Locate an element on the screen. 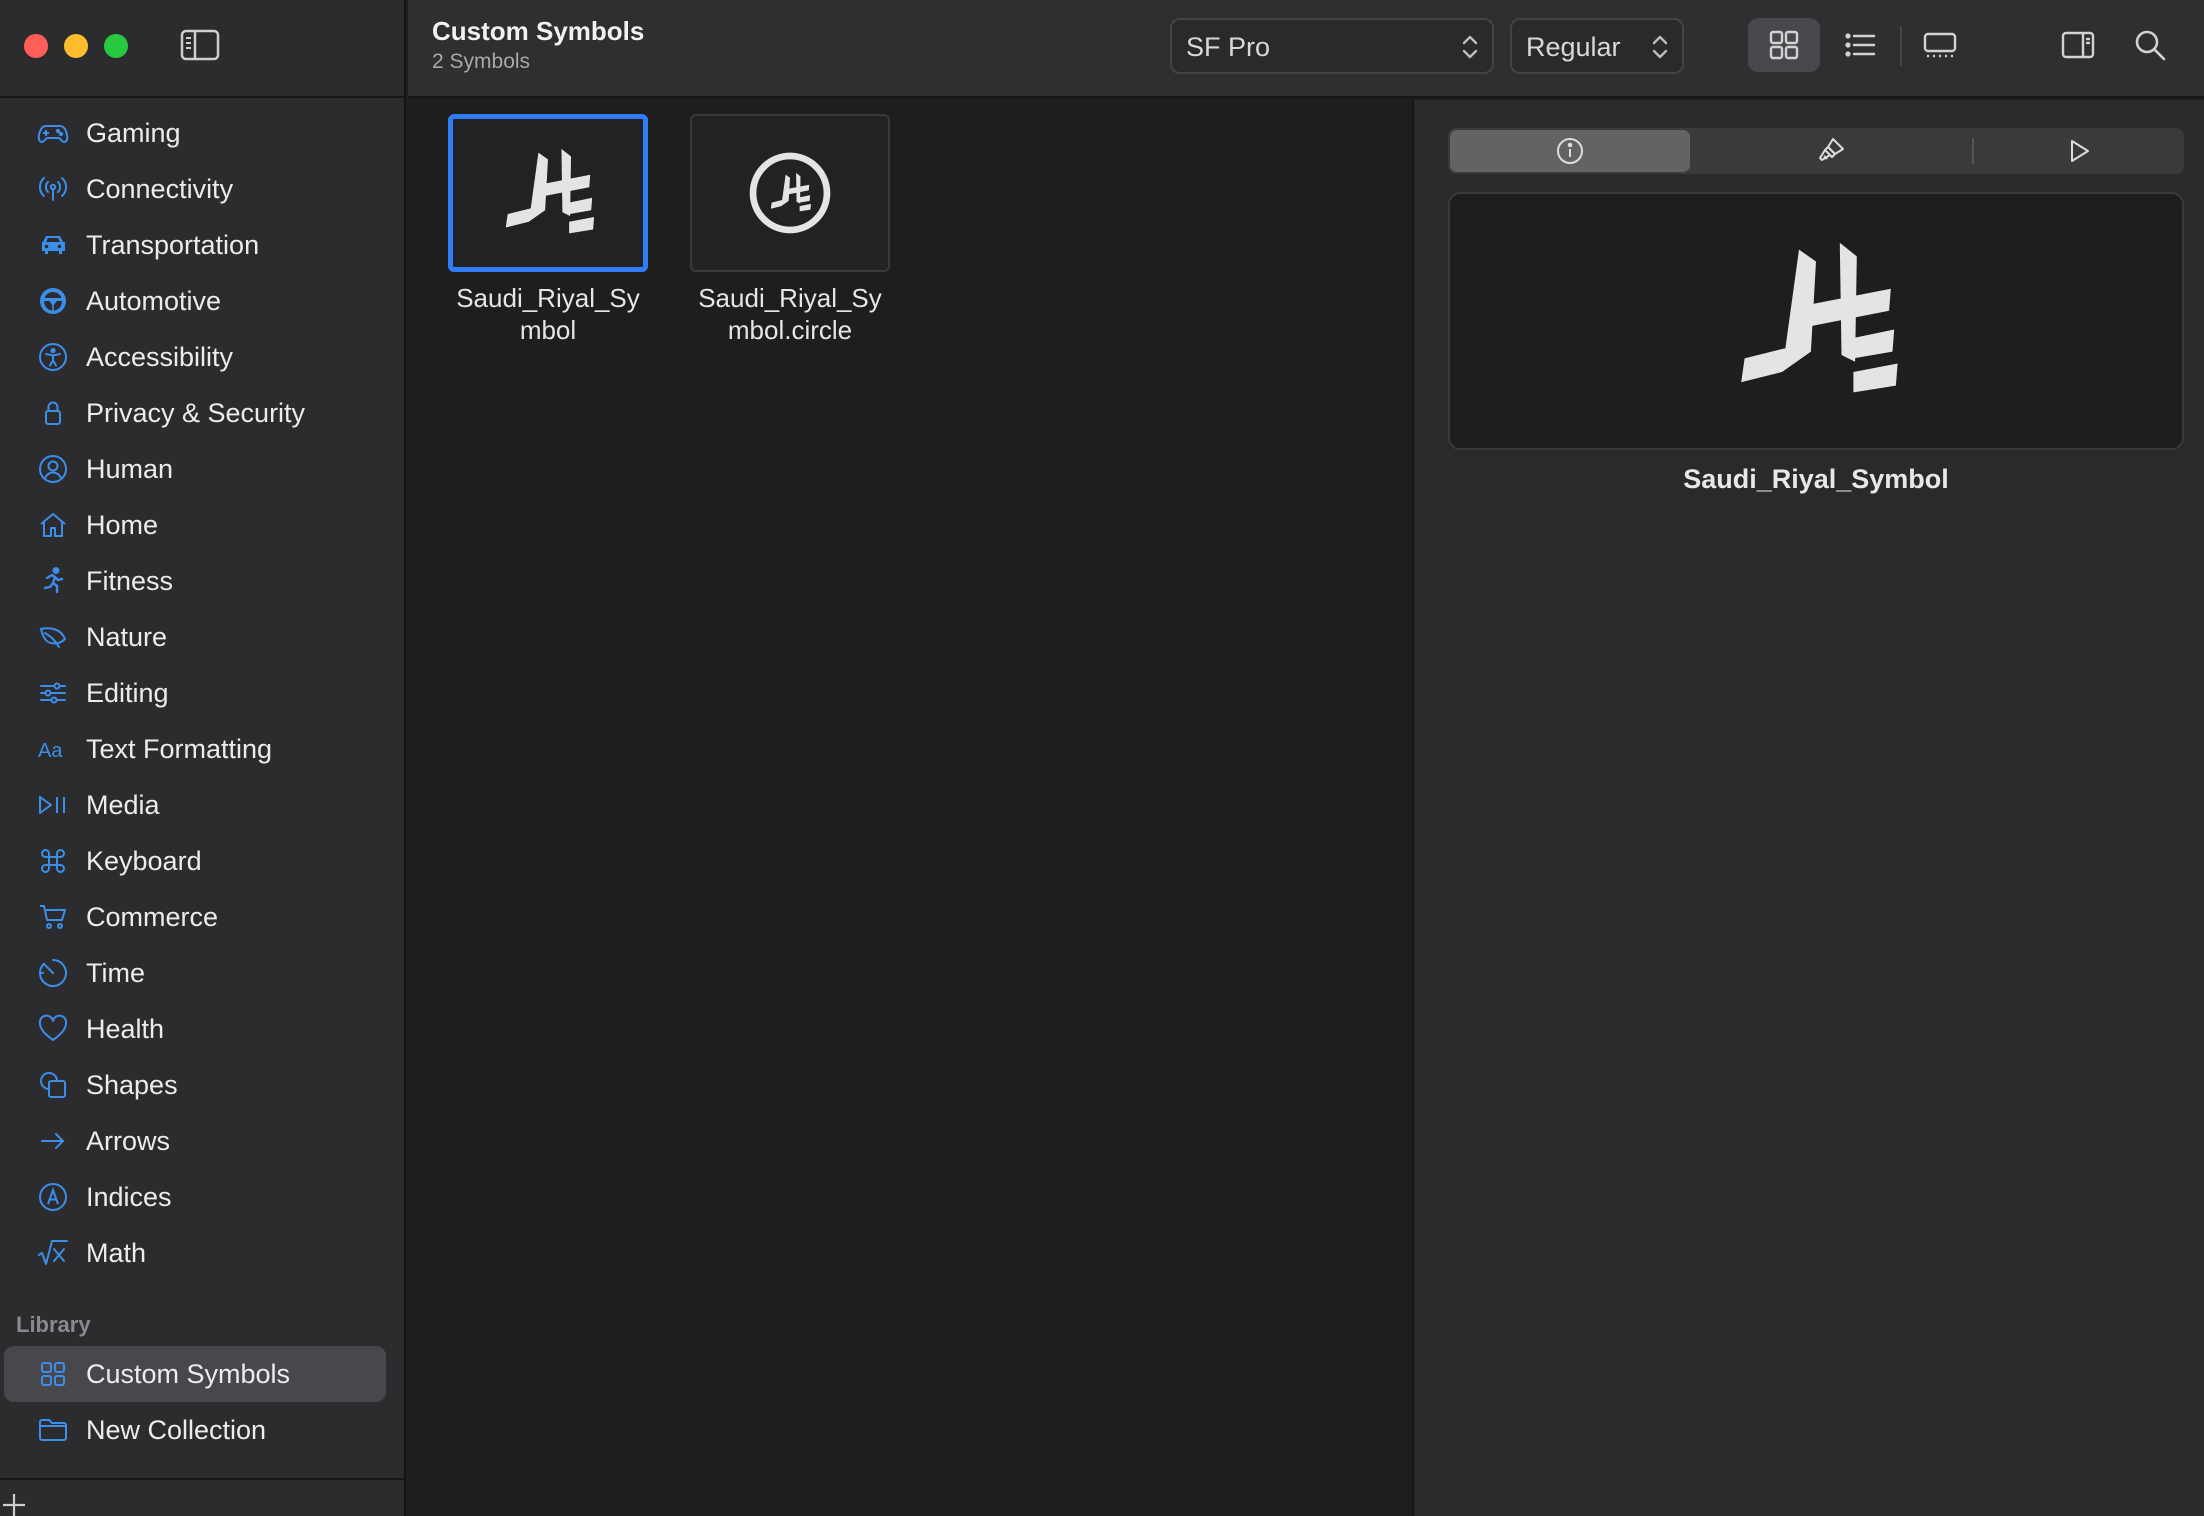 This screenshot has height=1516, width=2204. sidebar-item-time: Time is located at coordinates (203, 973).